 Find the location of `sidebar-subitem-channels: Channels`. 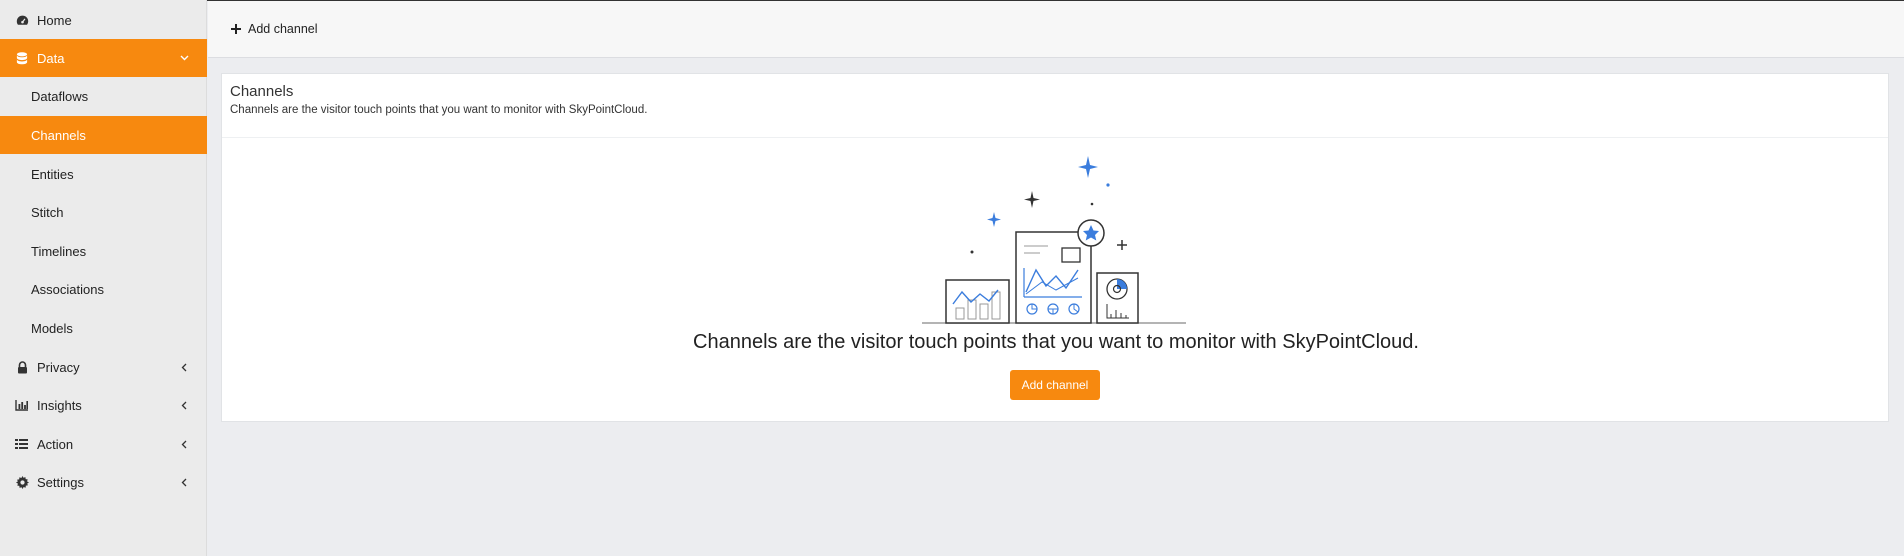

sidebar-subitem-channels: Channels is located at coordinates (103, 135).